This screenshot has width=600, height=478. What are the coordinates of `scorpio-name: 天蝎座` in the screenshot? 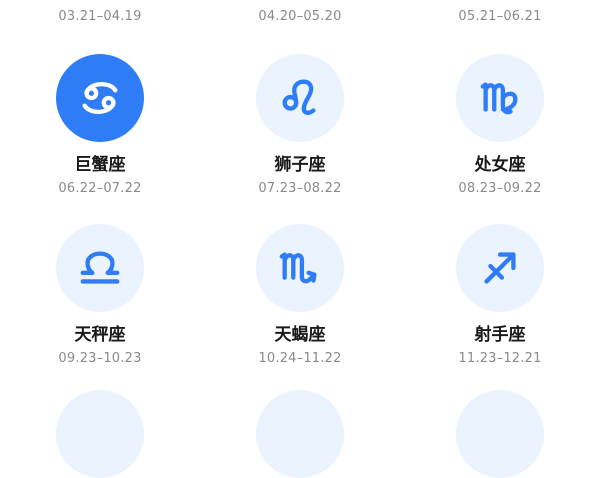 It's located at (300, 335).